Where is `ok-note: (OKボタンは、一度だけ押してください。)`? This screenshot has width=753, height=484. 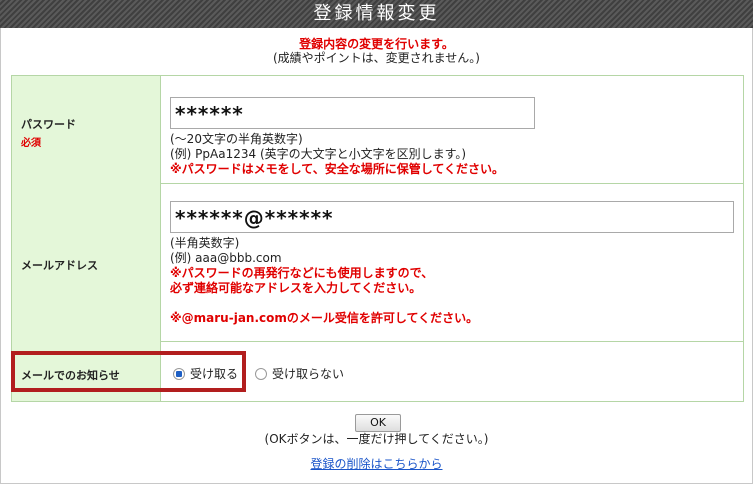
ok-note: (OKボタンは、一度だけ押してください。) is located at coordinates (376, 439).